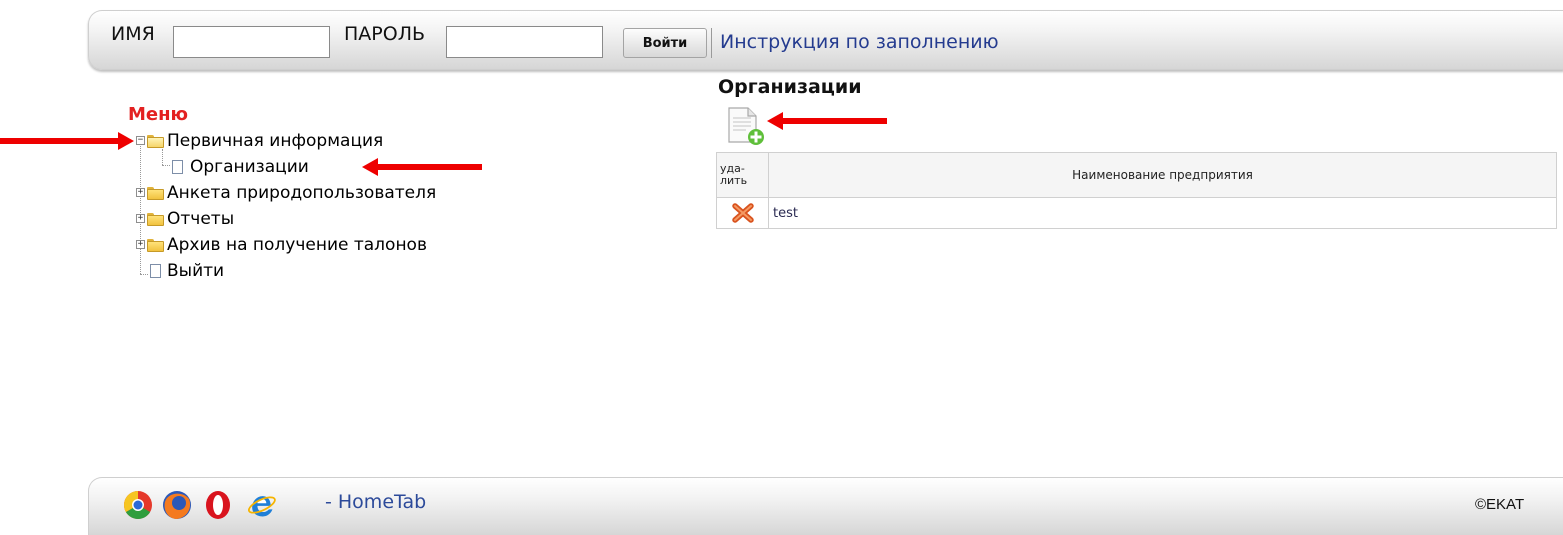 The height and width of the screenshot is (535, 1563). Describe the element at coordinates (158, 114) in the screenshot. I see `menu-title: Меню` at that location.